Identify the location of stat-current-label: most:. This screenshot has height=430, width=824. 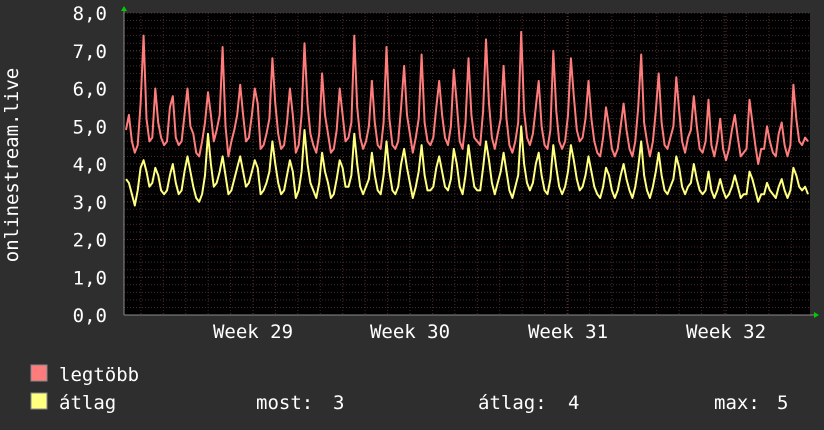
(284, 403).